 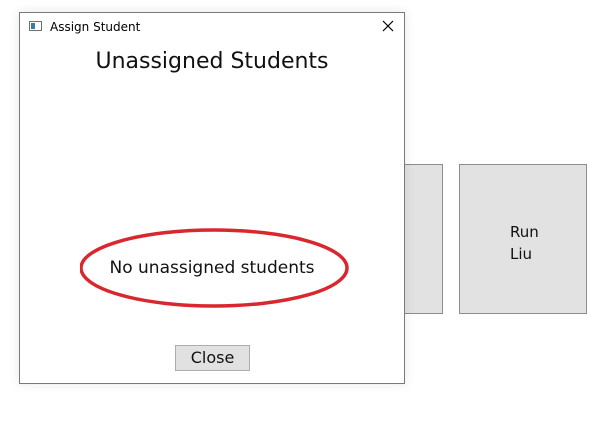 I want to click on page-title: Unassigned Students, so click(x=212, y=61).